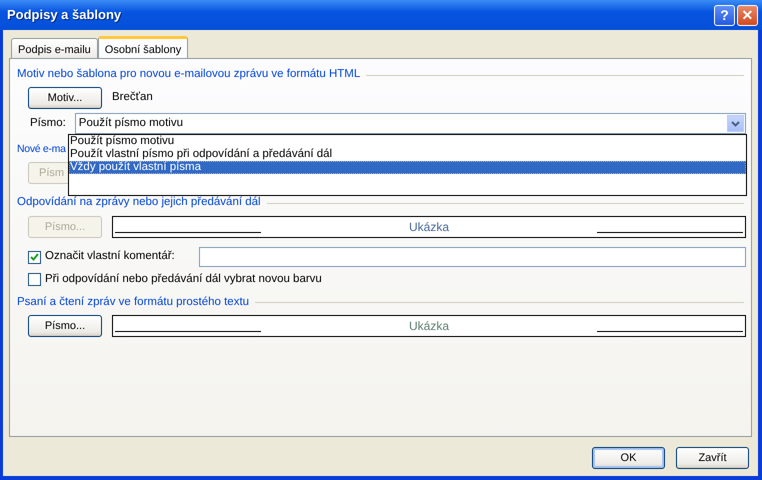 The width and height of the screenshot is (762, 480). What do you see at coordinates (48, 123) in the screenshot?
I see `font-label: Písmo:` at bounding box center [48, 123].